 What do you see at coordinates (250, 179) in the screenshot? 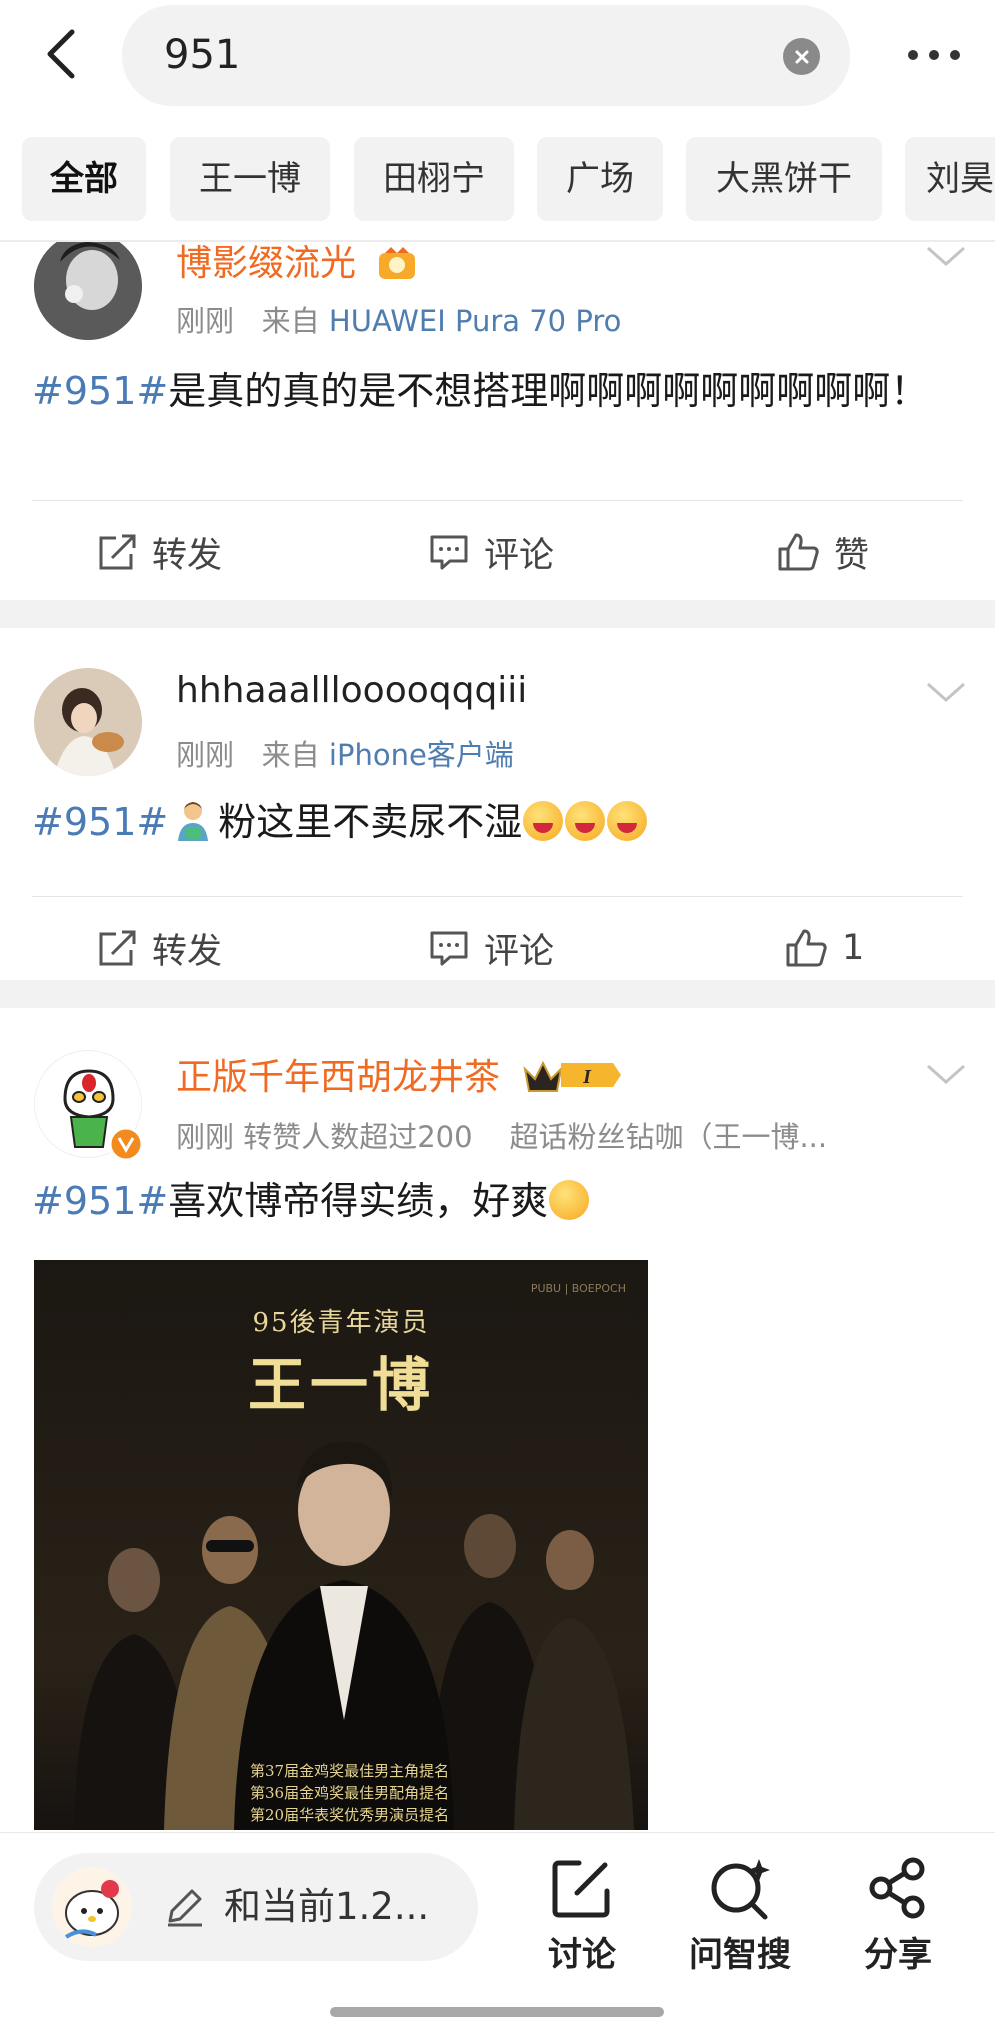
I see `tab-wangyibo: 王一博` at bounding box center [250, 179].